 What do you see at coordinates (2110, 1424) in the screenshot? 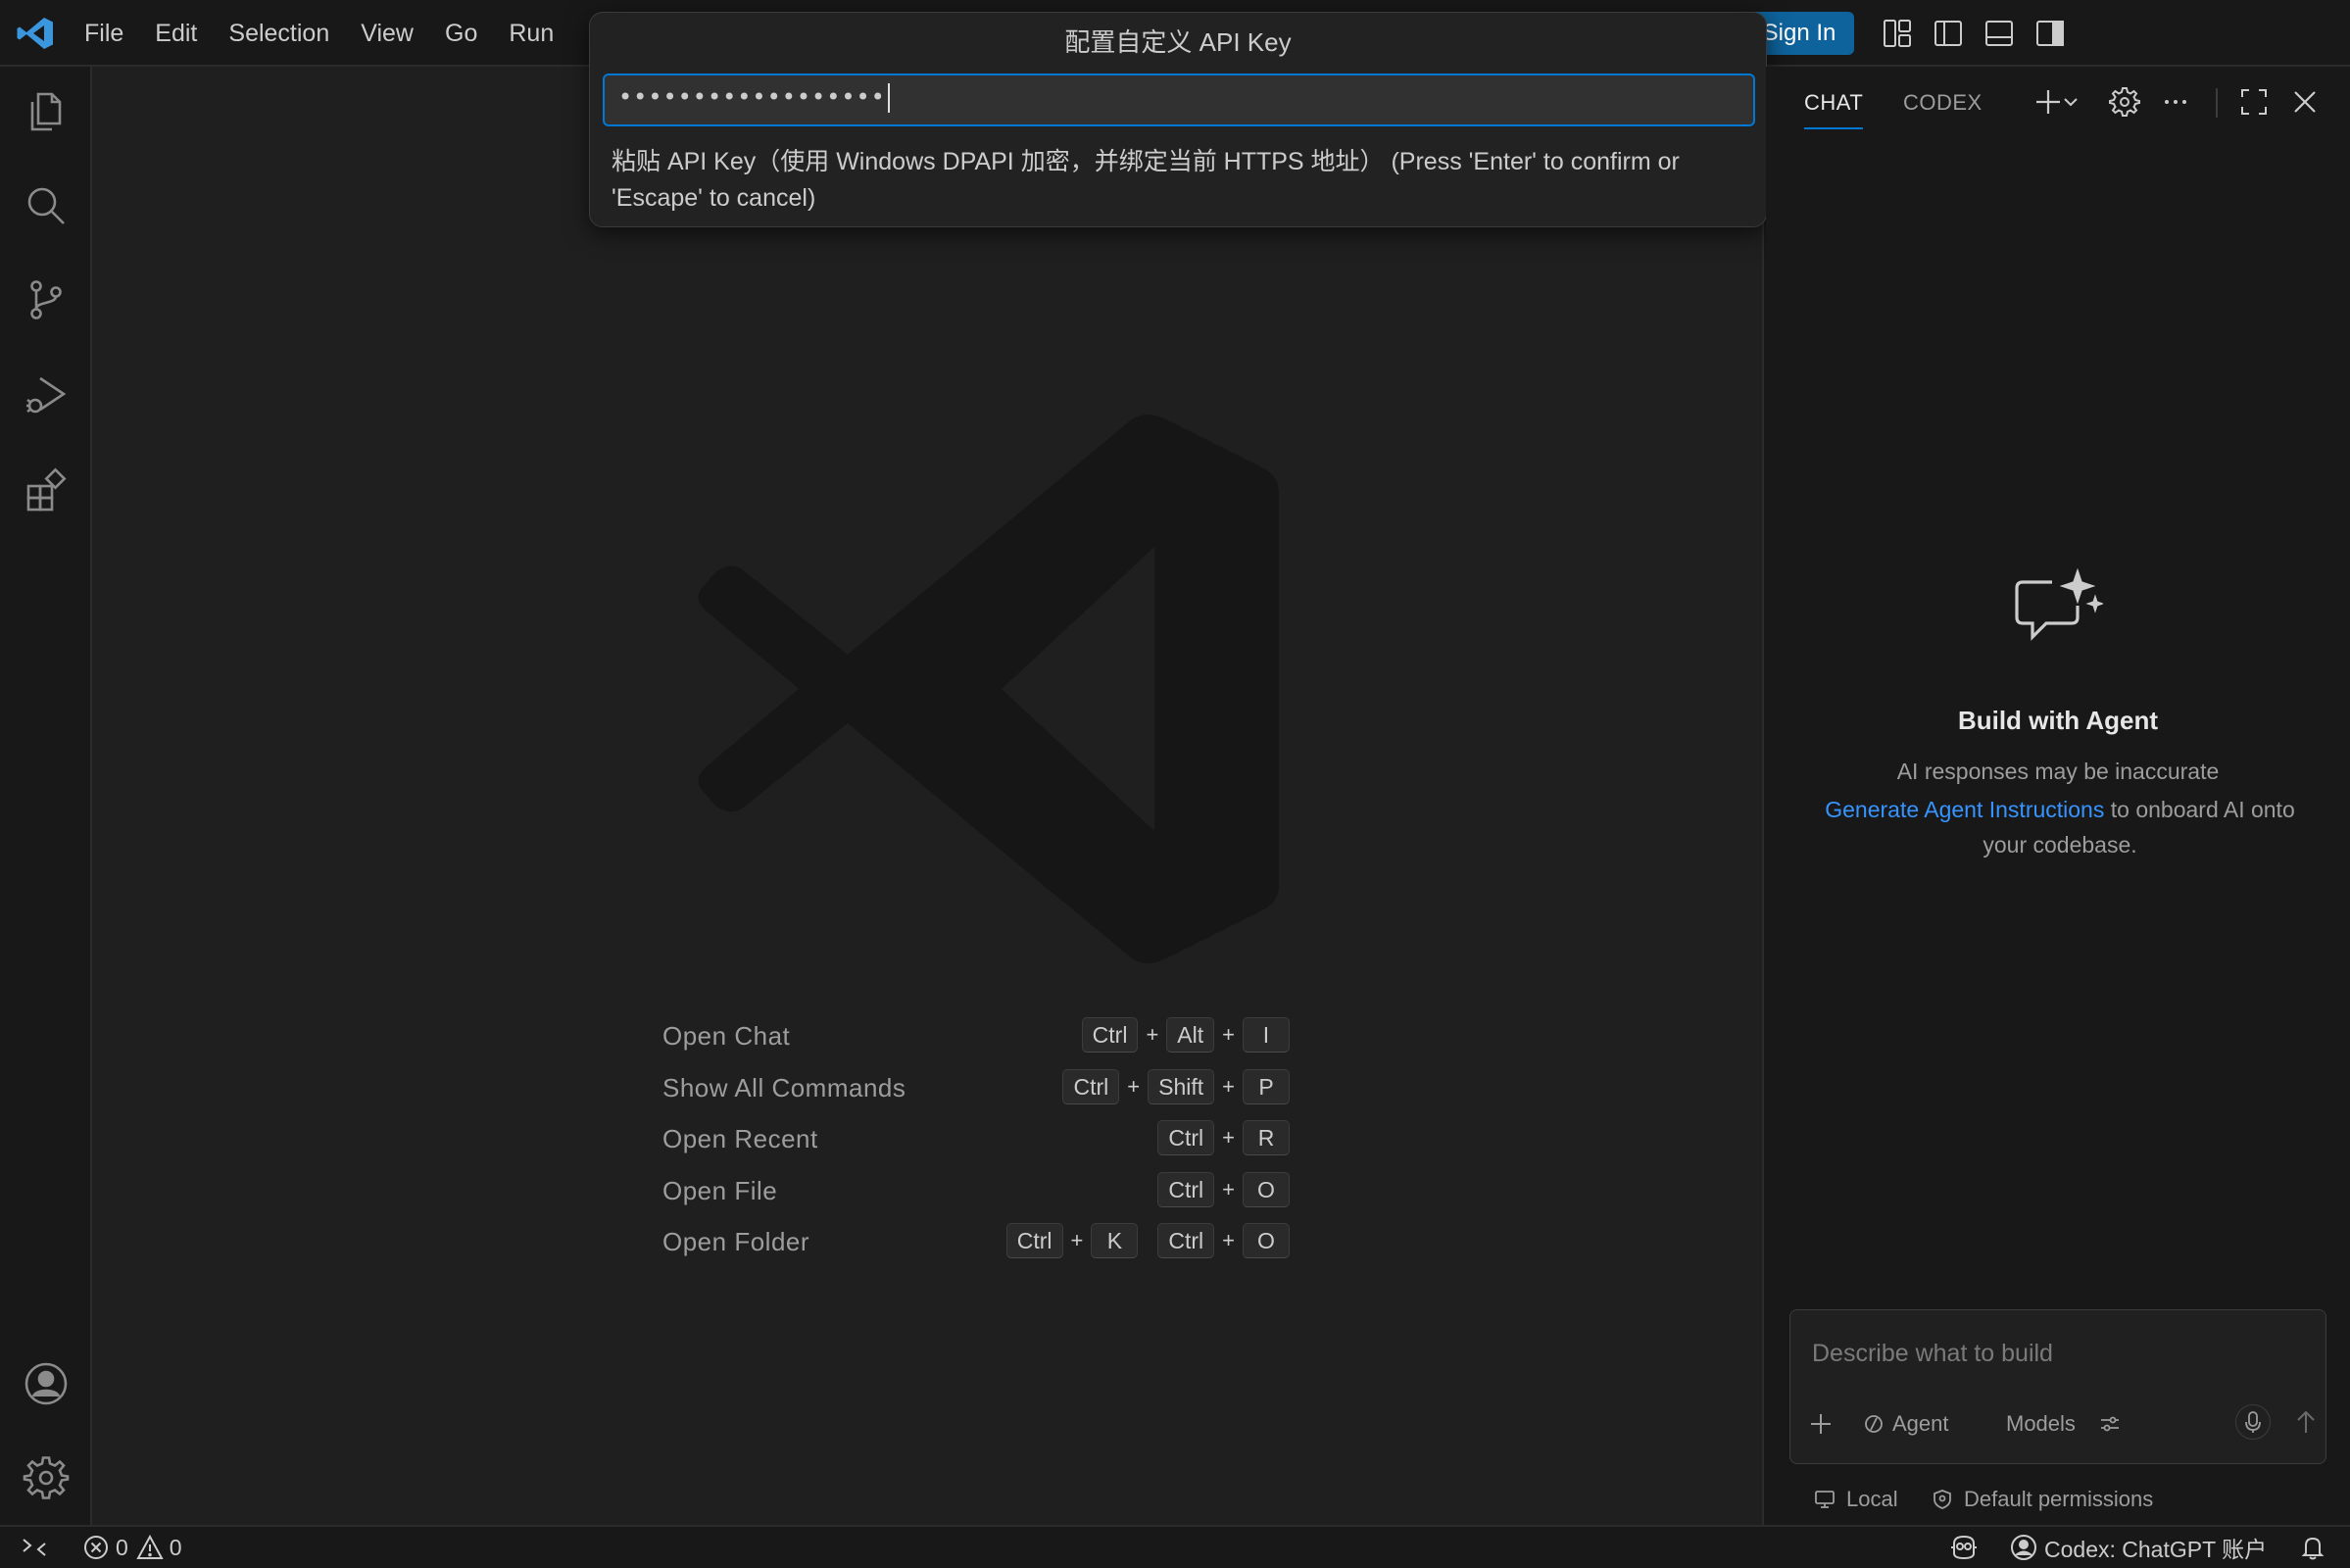
I see `tools-sliders-icon` at bounding box center [2110, 1424].